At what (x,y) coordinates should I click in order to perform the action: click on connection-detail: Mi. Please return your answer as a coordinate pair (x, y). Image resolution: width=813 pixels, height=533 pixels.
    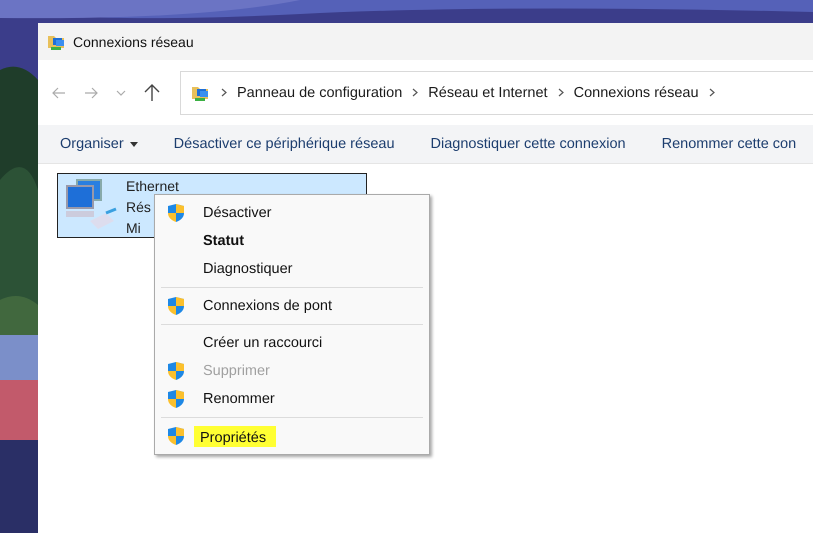
    Looking at the image, I should click on (134, 228).